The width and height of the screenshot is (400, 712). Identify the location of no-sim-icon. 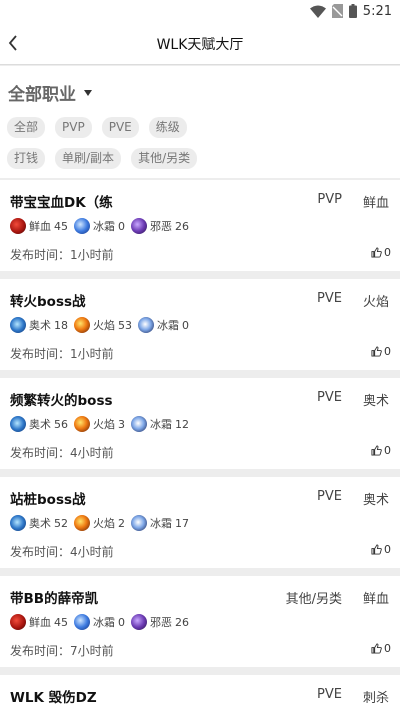
(337, 11).